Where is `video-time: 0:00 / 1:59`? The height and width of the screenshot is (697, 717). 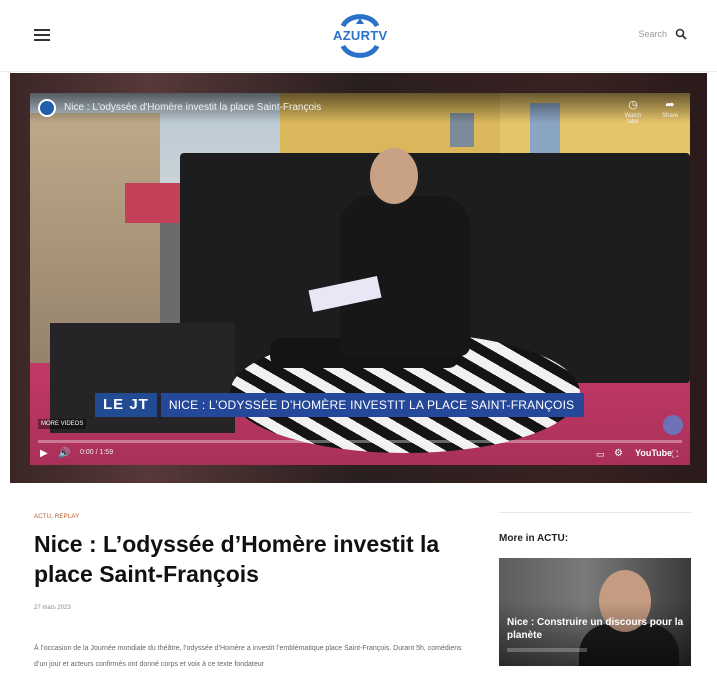
video-time: 0:00 / 1:59 is located at coordinates (97, 452).